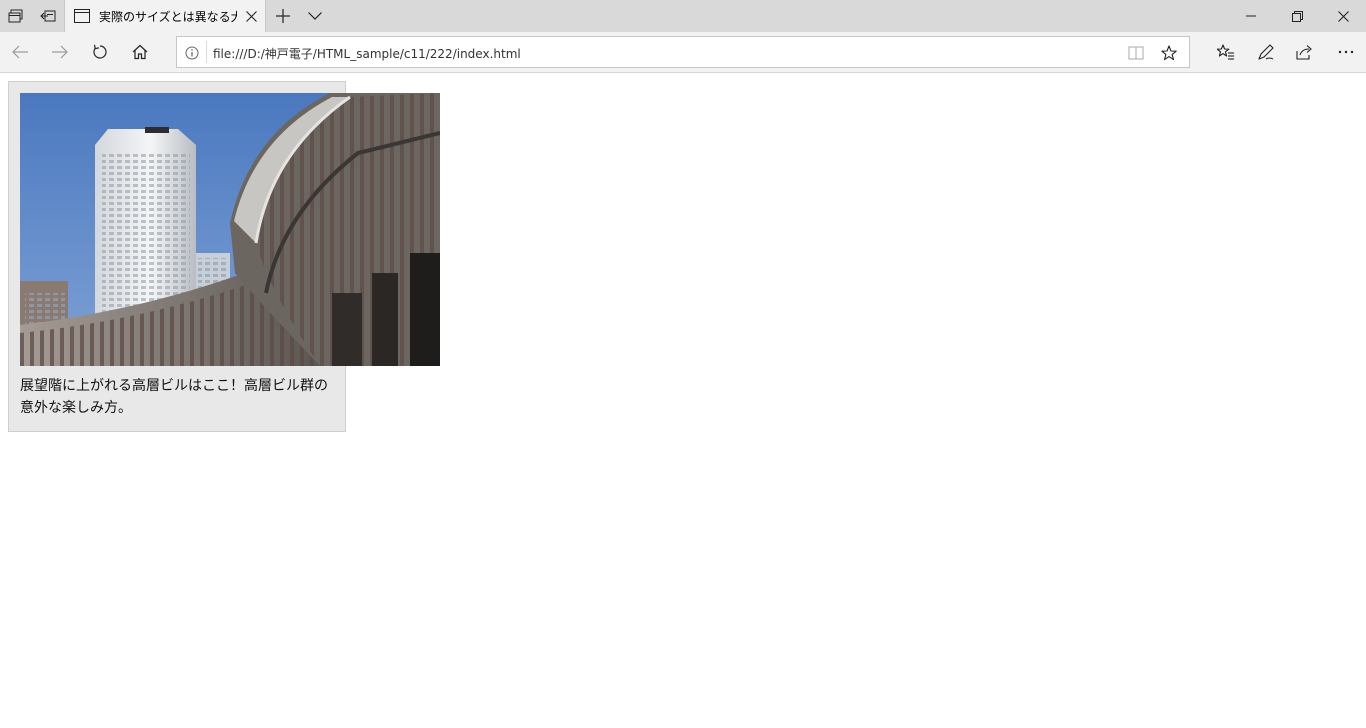  Describe the element at coordinates (683, 16) in the screenshot. I see `tab-strip: 実際のサイズとは異なる大` at that location.